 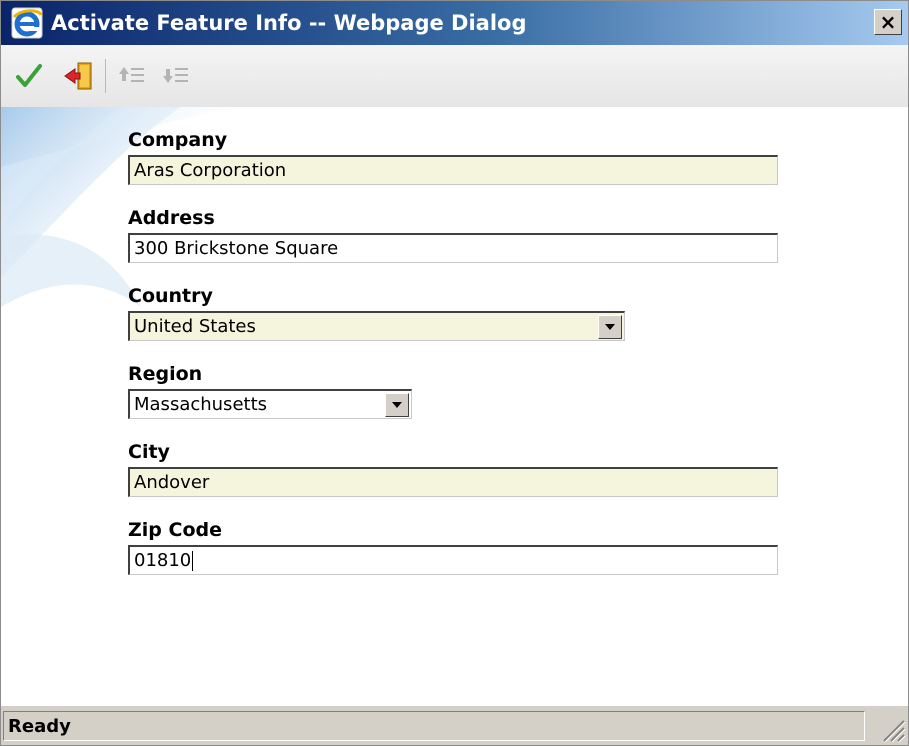 What do you see at coordinates (453, 248) in the screenshot?
I see `address-field` at bounding box center [453, 248].